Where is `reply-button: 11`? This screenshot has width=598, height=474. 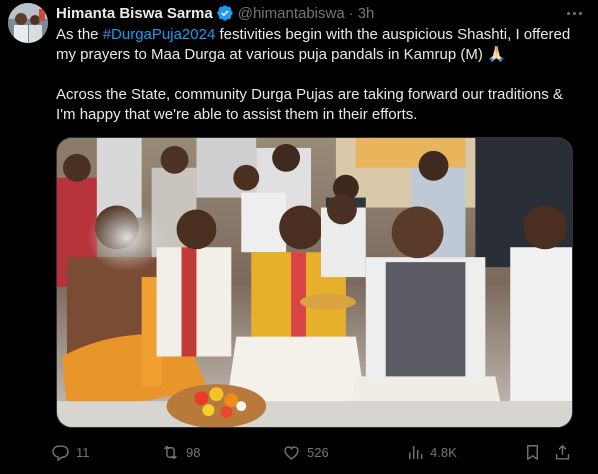
reply-button: 11 is located at coordinates (70, 452).